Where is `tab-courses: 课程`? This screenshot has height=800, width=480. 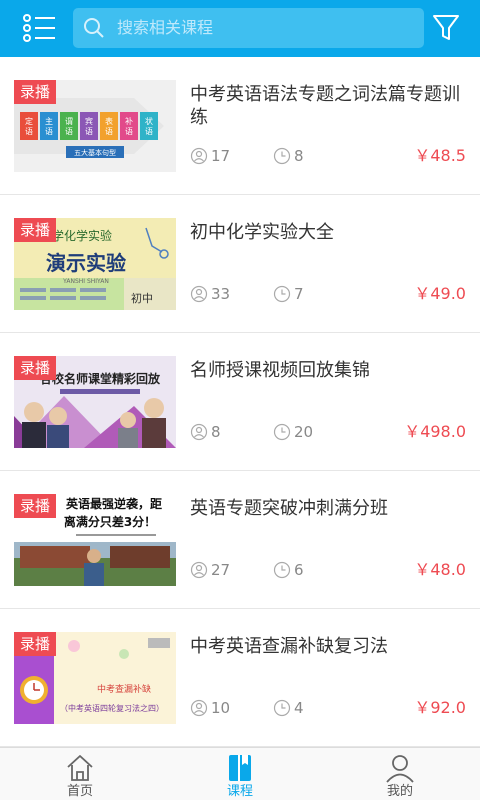
tab-courses: 课程 is located at coordinates (240, 774).